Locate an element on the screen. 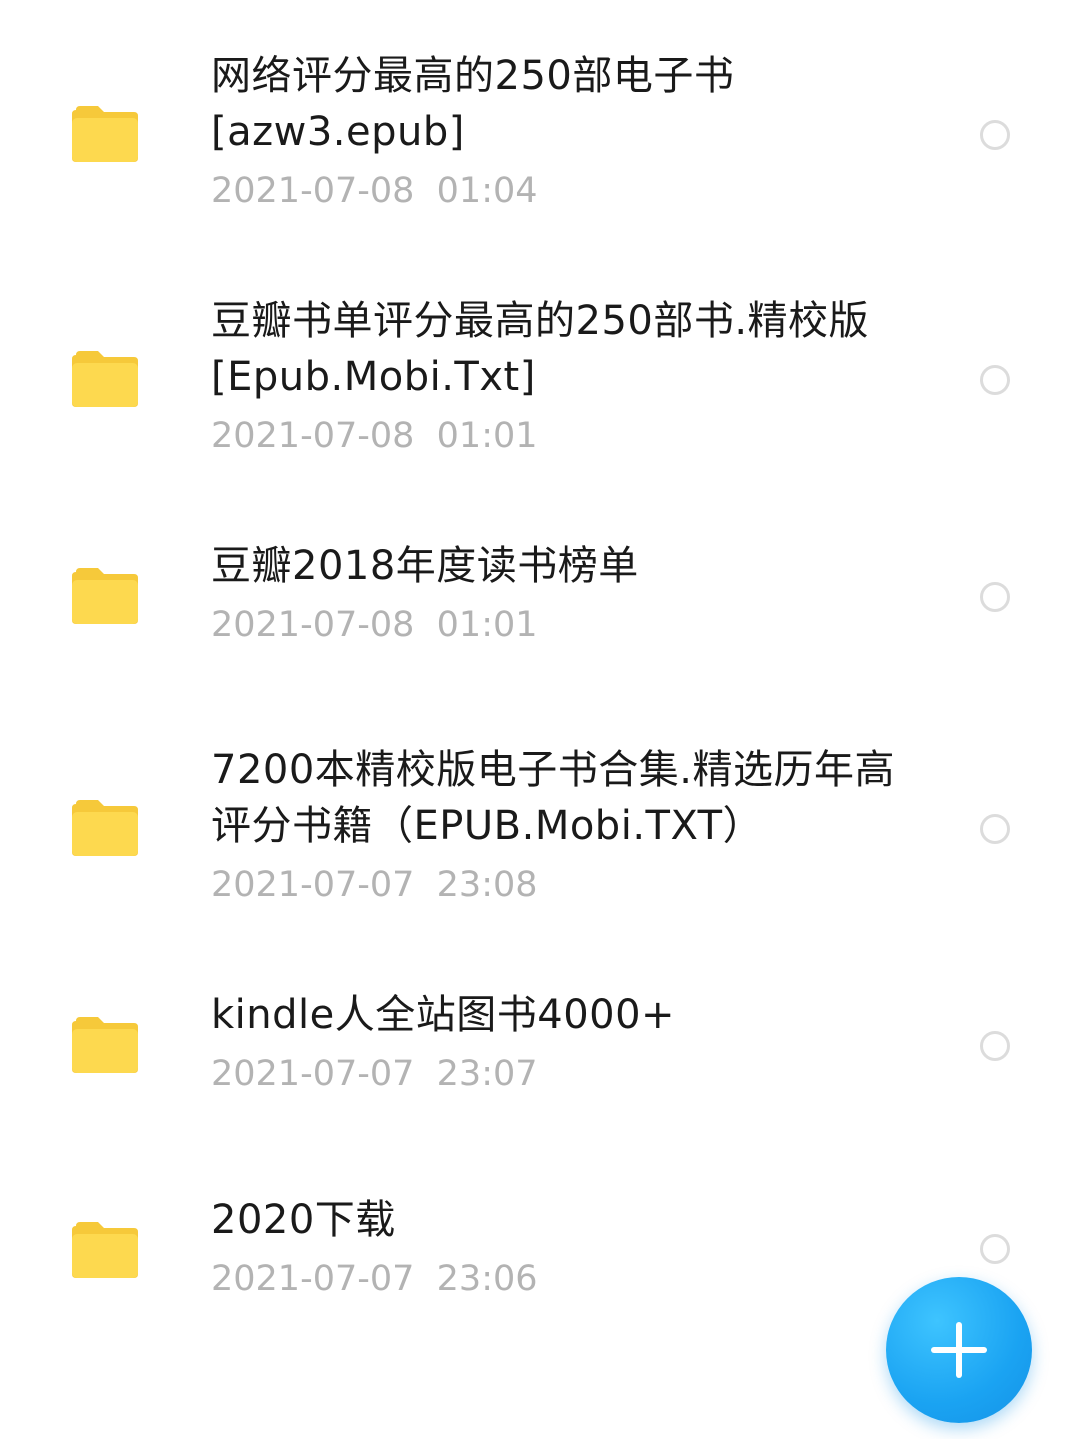 Image resolution: width=1080 pixels, height=1439 pixels. file-date: 2021-07-07 23:08 is located at coordinates (374, 885).